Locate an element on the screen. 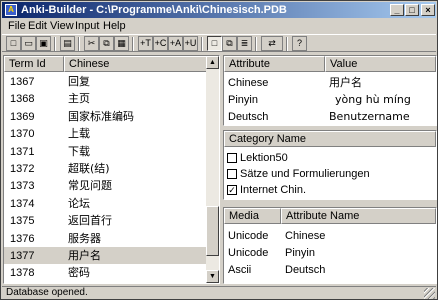 The height and width of the screenshot is (300, 438). media-cell: Unicode is located at coordinates (248, 236).